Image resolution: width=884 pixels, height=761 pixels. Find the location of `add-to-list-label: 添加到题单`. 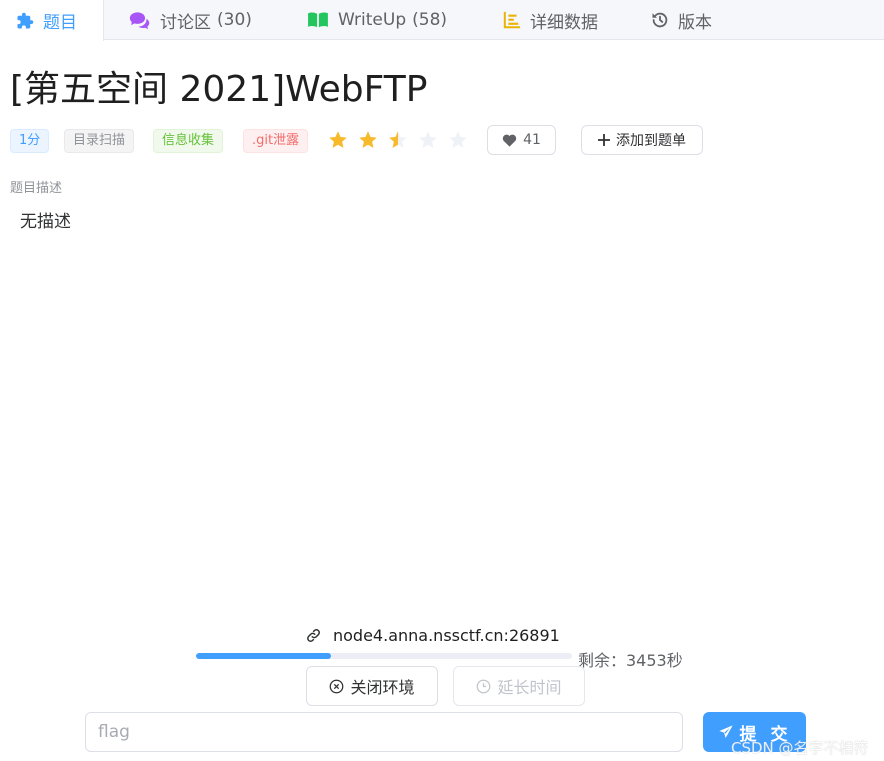

add-to-list-label: 添加到题单 is located at coordinates (651, 141).